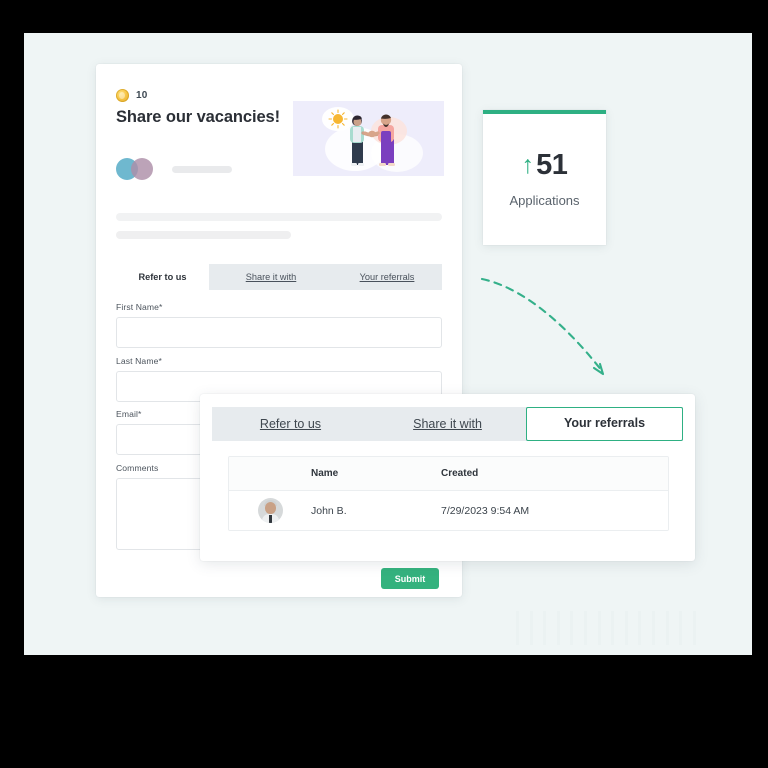  What do you see at coordinates (544, 200) in the screenshot?
I see `stat-label: Applications` at bounding box center [544, 200].